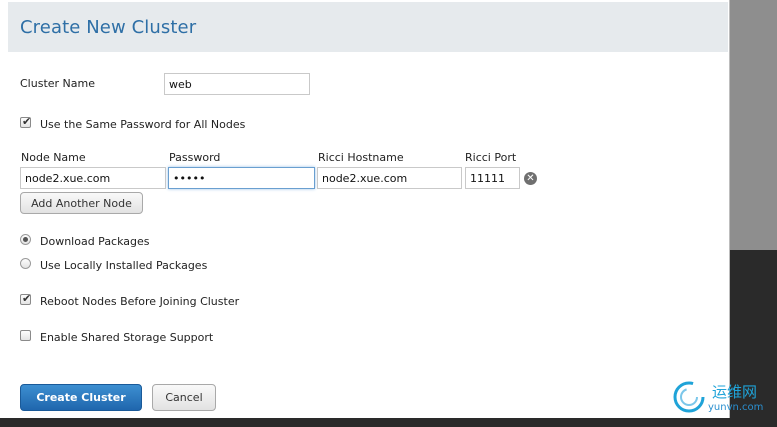 This screenshot has width=777, height=427. Describe the element at coordinates (127, 337) in the screenshot. I see `shared-storage-label: Enable Shared Storage Support` at that location.